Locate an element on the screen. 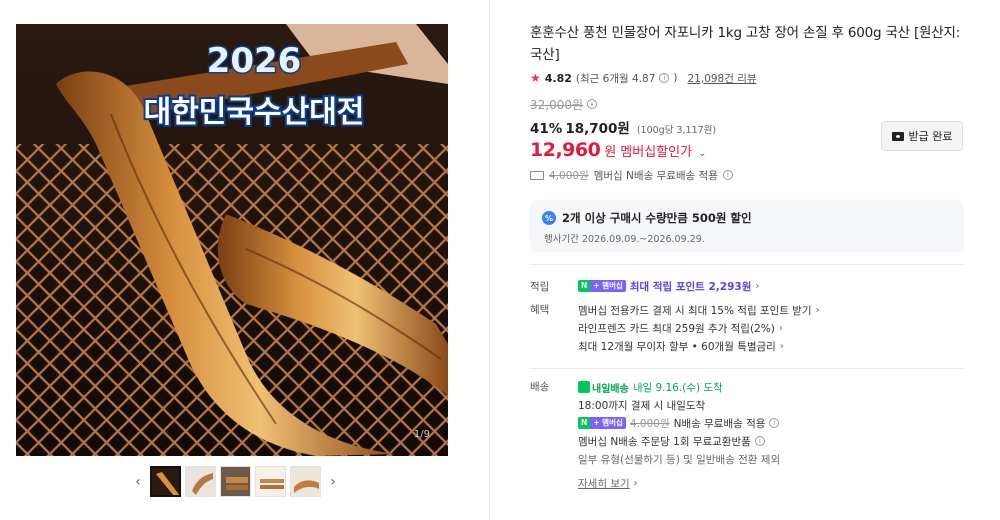 The height and width of the screenshot is (520, 1000). member-price: 12,960 is located at coordinates (565, 150).